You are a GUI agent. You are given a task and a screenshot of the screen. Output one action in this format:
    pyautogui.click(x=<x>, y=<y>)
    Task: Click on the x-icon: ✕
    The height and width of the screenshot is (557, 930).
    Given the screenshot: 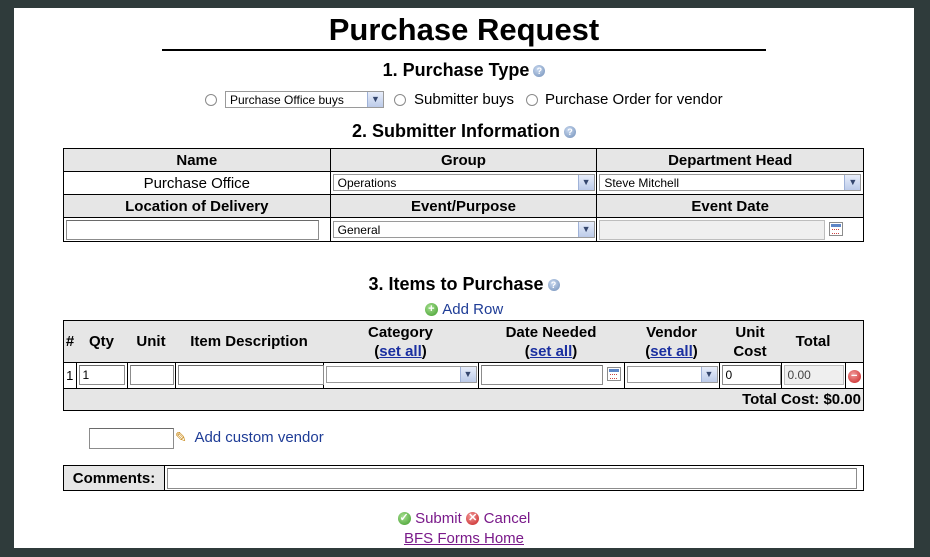 What is the action you would take?
    pyautogui.click(x=473, y=519)
    